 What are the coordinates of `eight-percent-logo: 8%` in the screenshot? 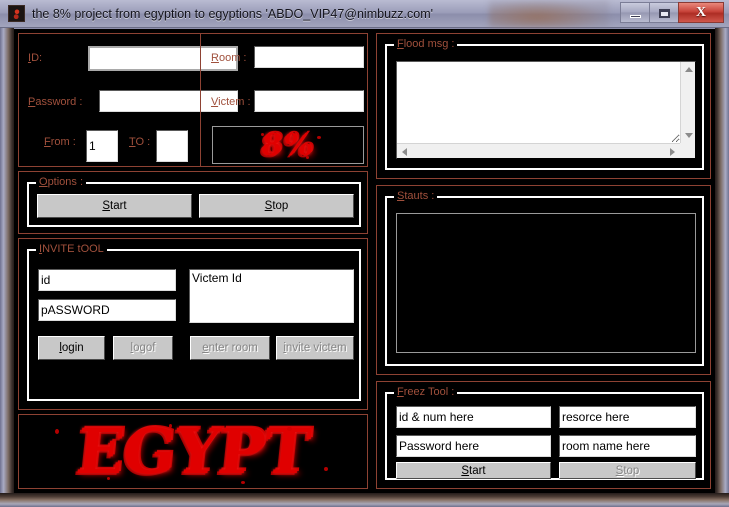 It's located at (288, 145).